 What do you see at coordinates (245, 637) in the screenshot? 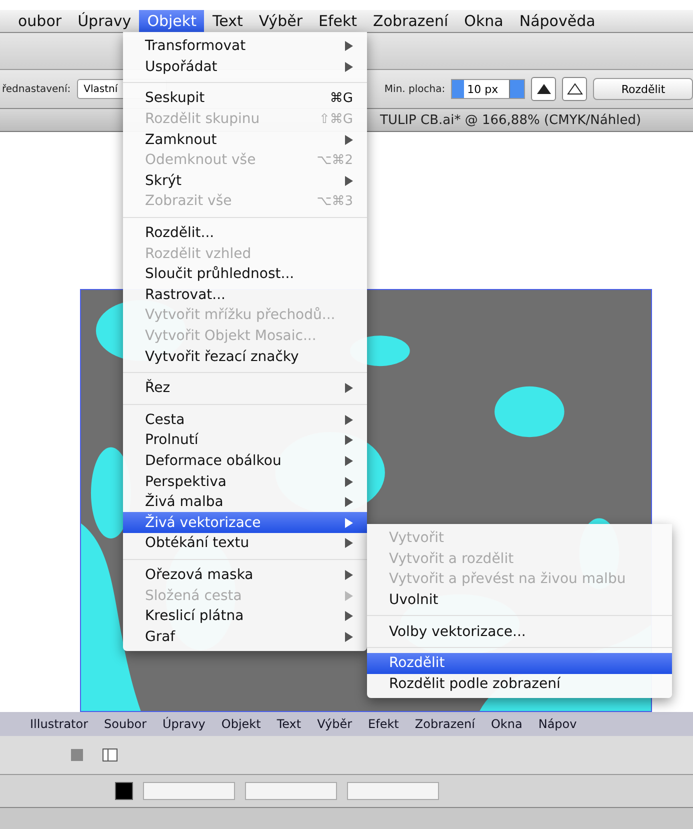
I see `menu-item: Graf` at bounding box center [245, 637].